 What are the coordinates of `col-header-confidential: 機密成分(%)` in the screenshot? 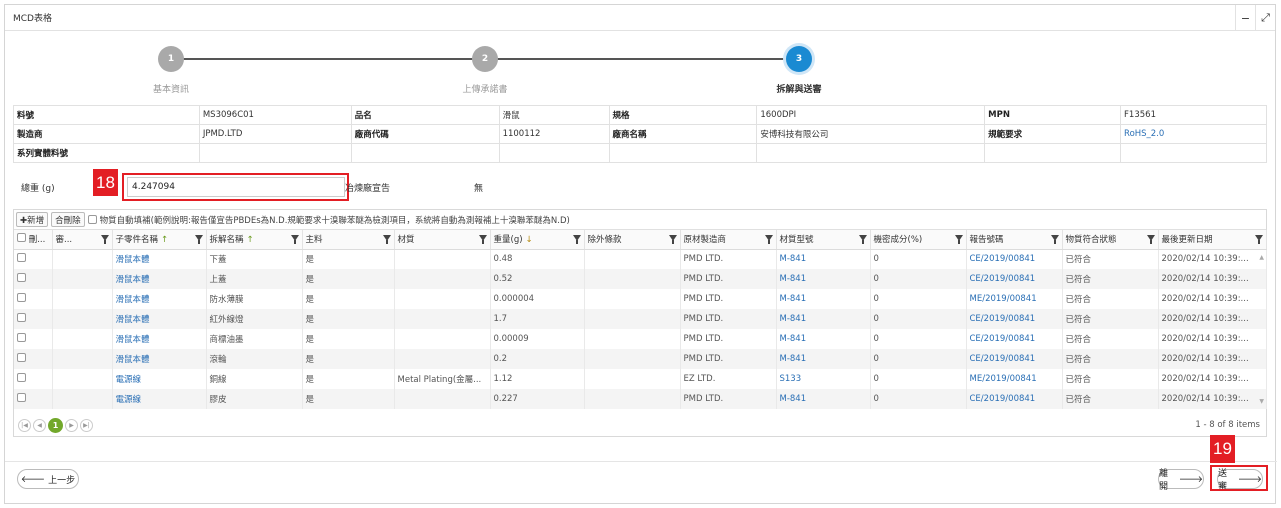 It's located at (918, 240).